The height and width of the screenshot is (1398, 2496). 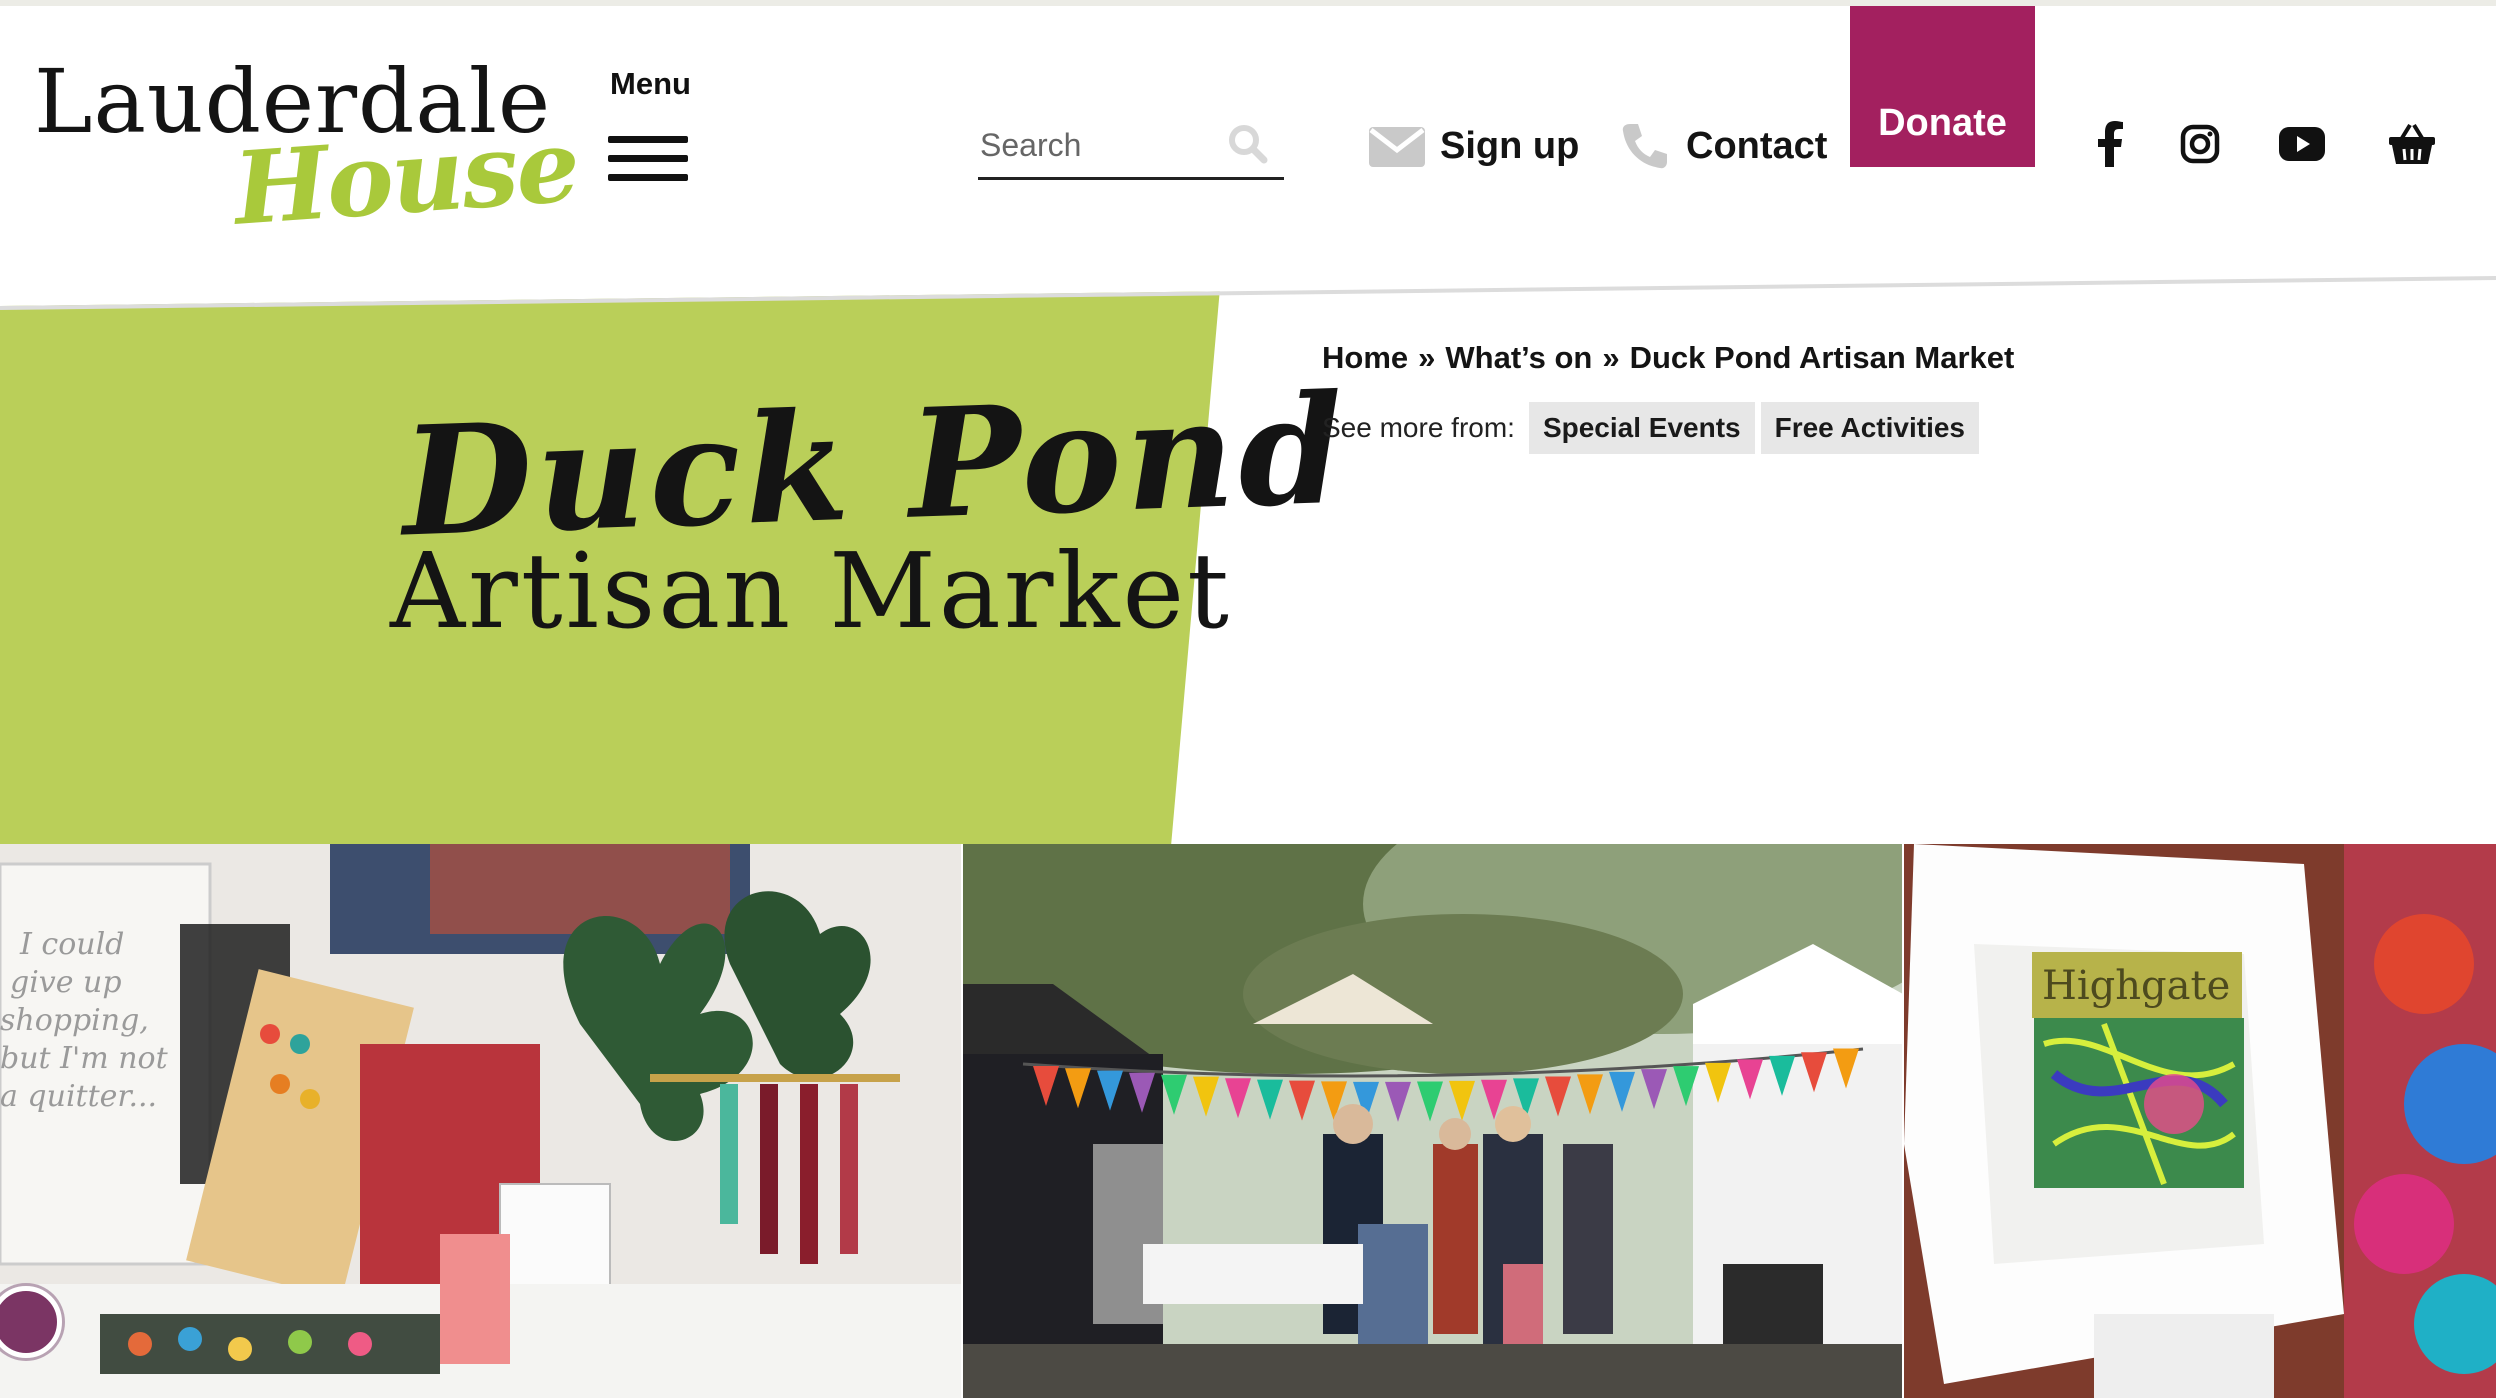 I want to click on envelope-icon, so click(x=1397, y=147).